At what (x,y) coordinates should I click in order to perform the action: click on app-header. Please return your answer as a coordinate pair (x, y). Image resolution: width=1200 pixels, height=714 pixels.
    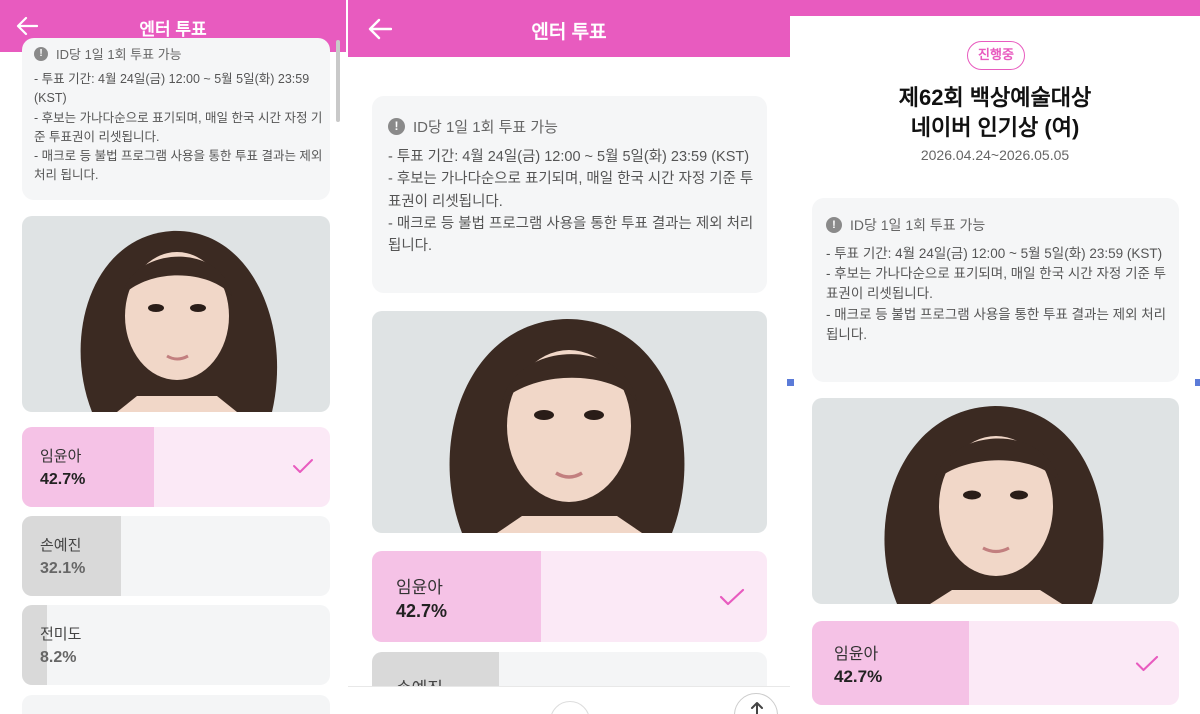
    Looking at the image, I should click on (995, 8).